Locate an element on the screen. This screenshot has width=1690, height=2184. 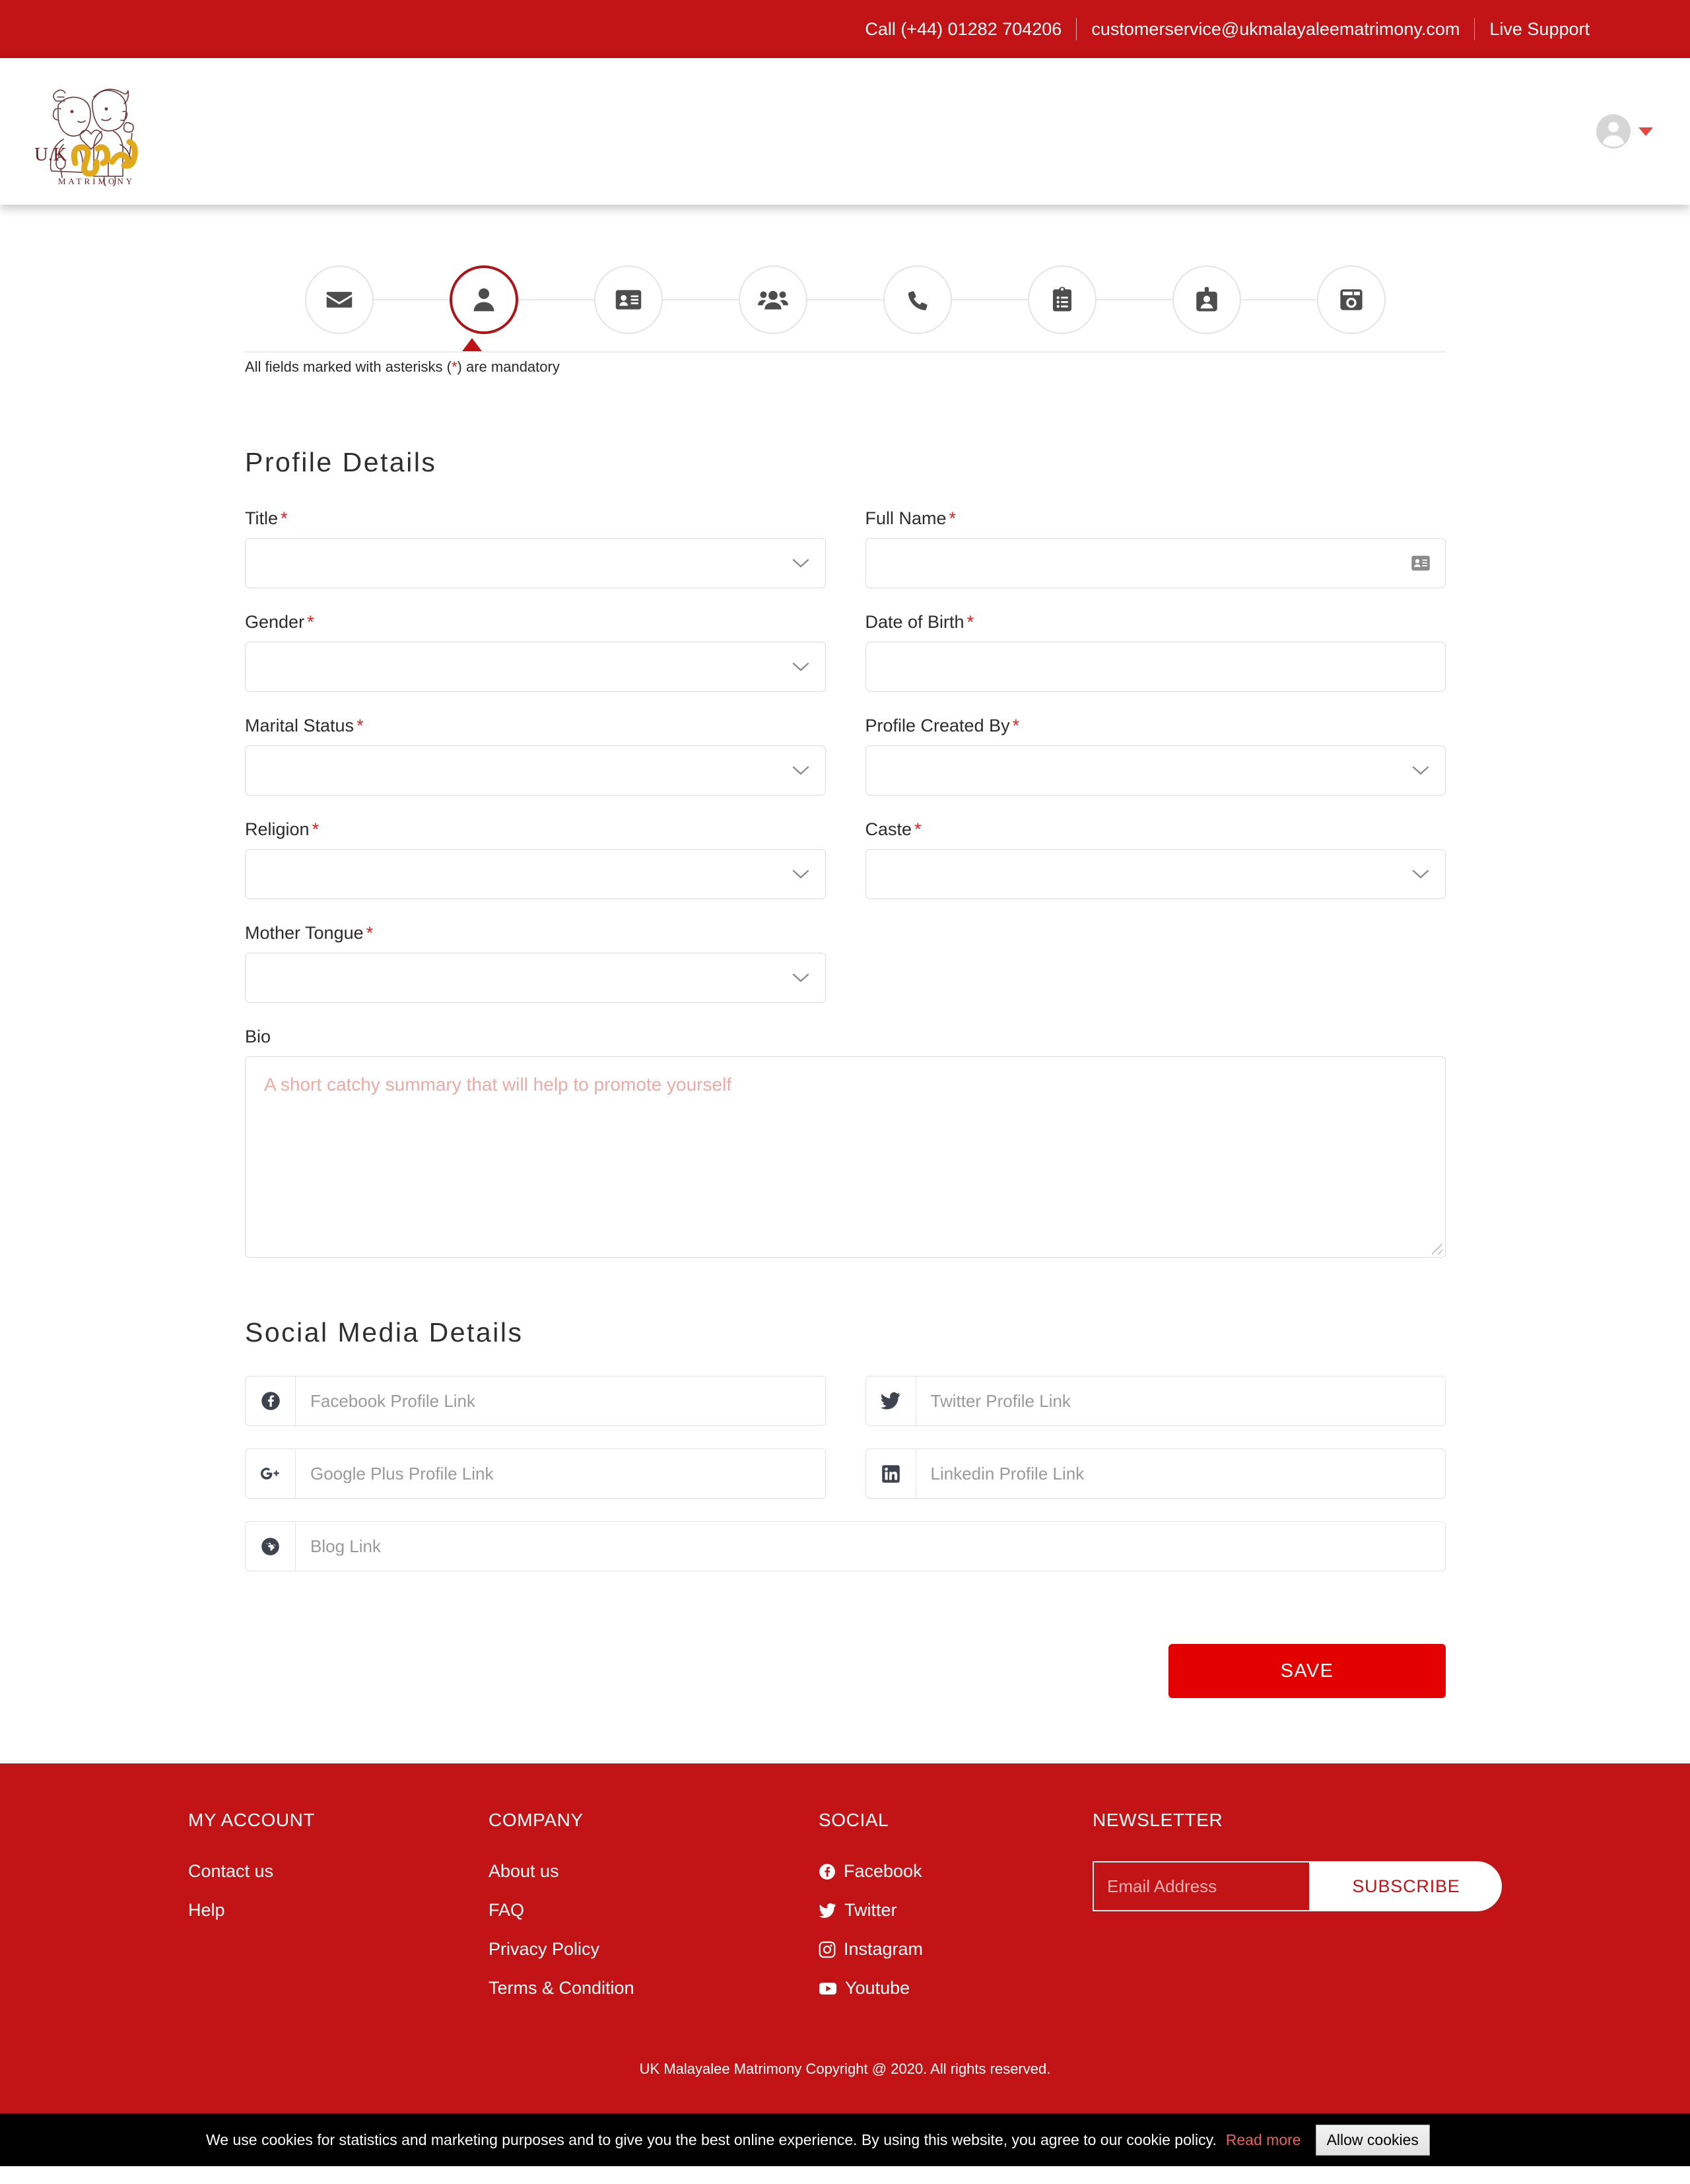
step-email is located at coordinates (339, 299).